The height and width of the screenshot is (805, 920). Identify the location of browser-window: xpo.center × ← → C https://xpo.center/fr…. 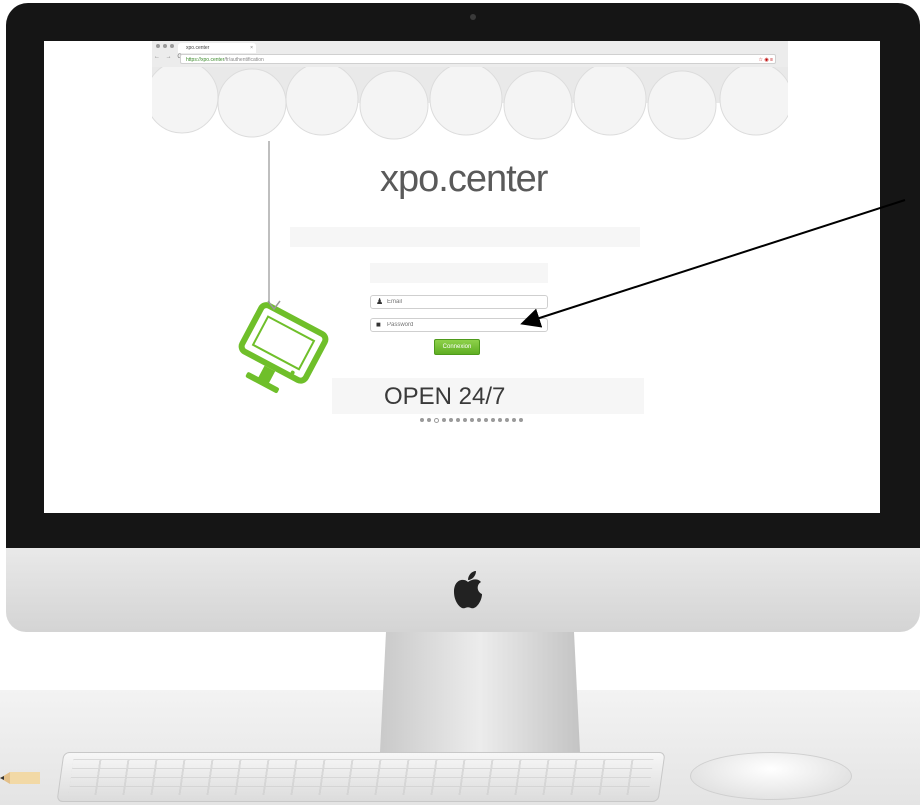
(470, 54).